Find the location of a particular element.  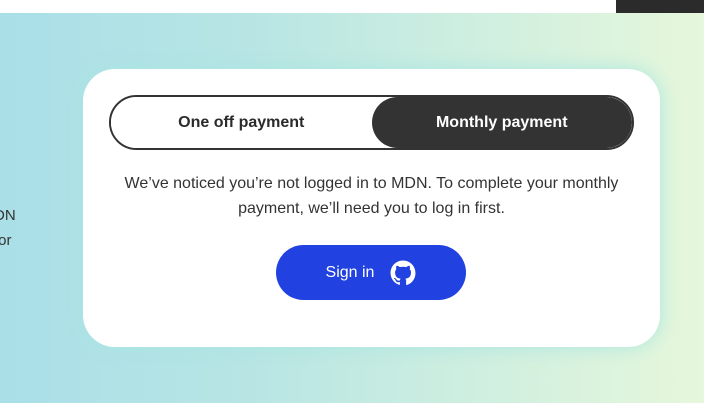

top-dark-block is located at coordinates (660, 6).